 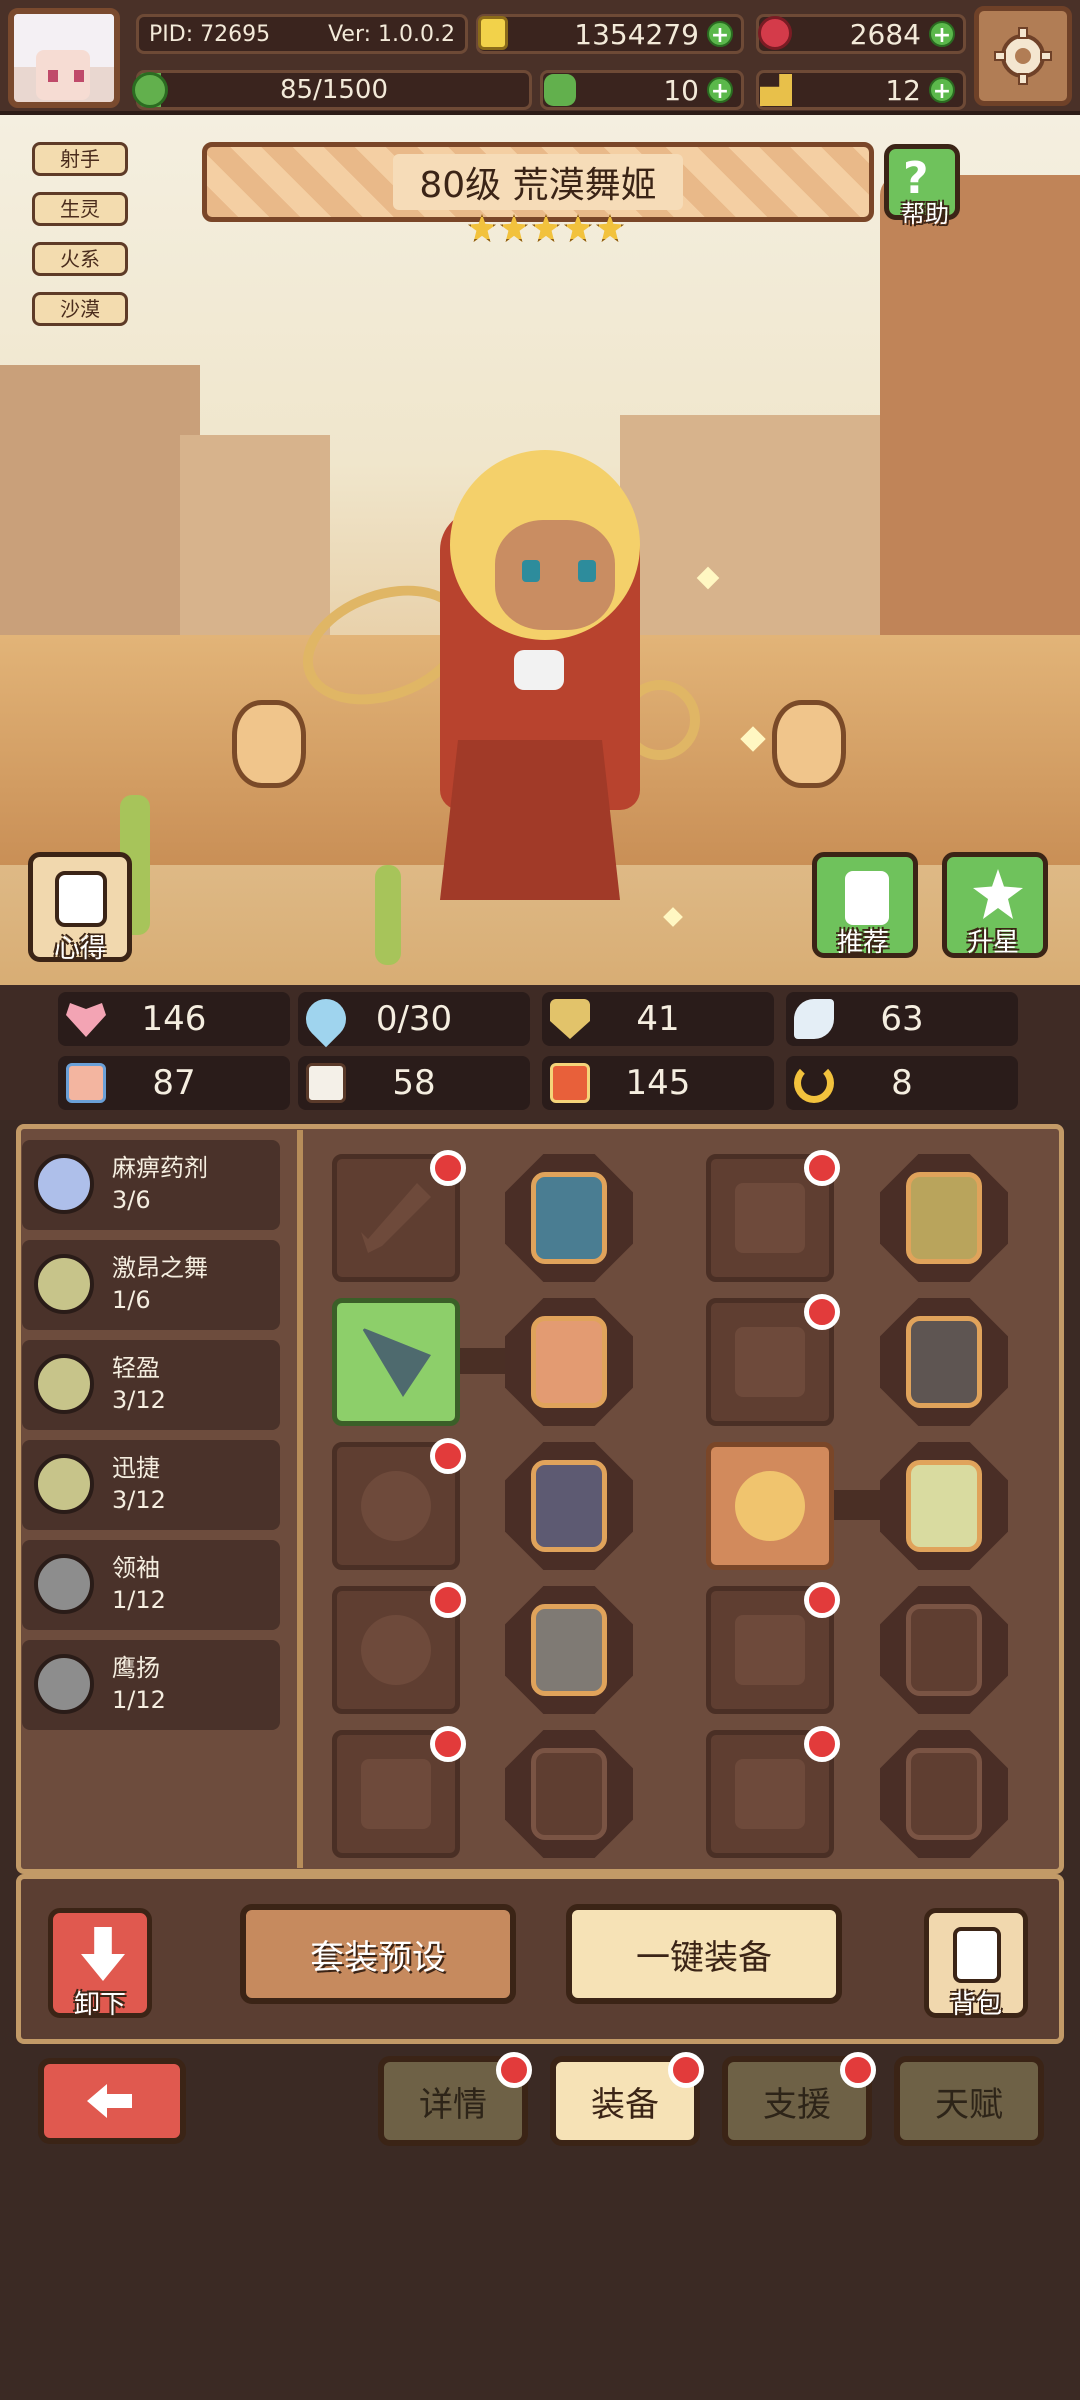 I want to click on set-count: 1/6, so click(x=131, y=1300).